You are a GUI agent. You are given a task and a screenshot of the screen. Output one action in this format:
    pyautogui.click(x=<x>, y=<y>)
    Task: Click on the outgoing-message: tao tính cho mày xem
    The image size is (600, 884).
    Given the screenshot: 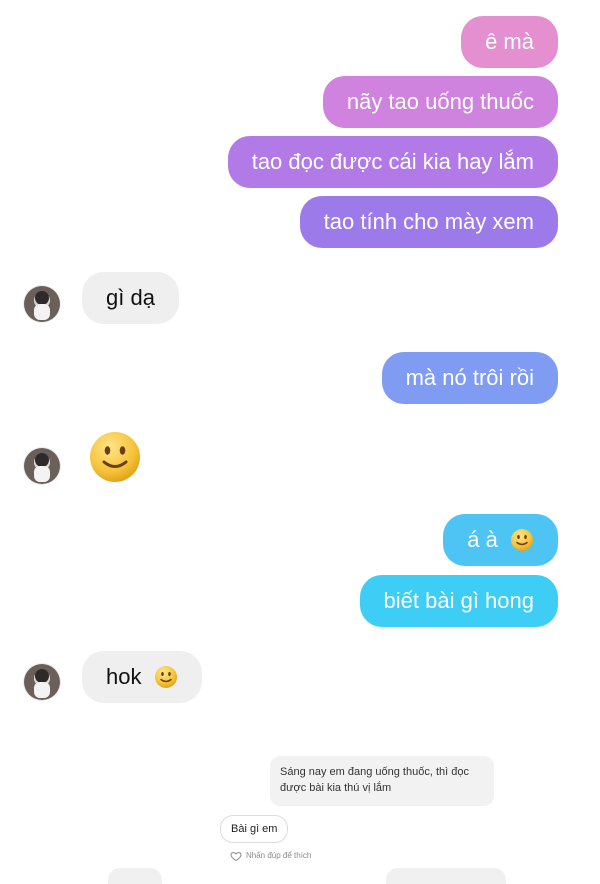 What is the action you would take?
    pyautogui.click(x=428, y=222)
    